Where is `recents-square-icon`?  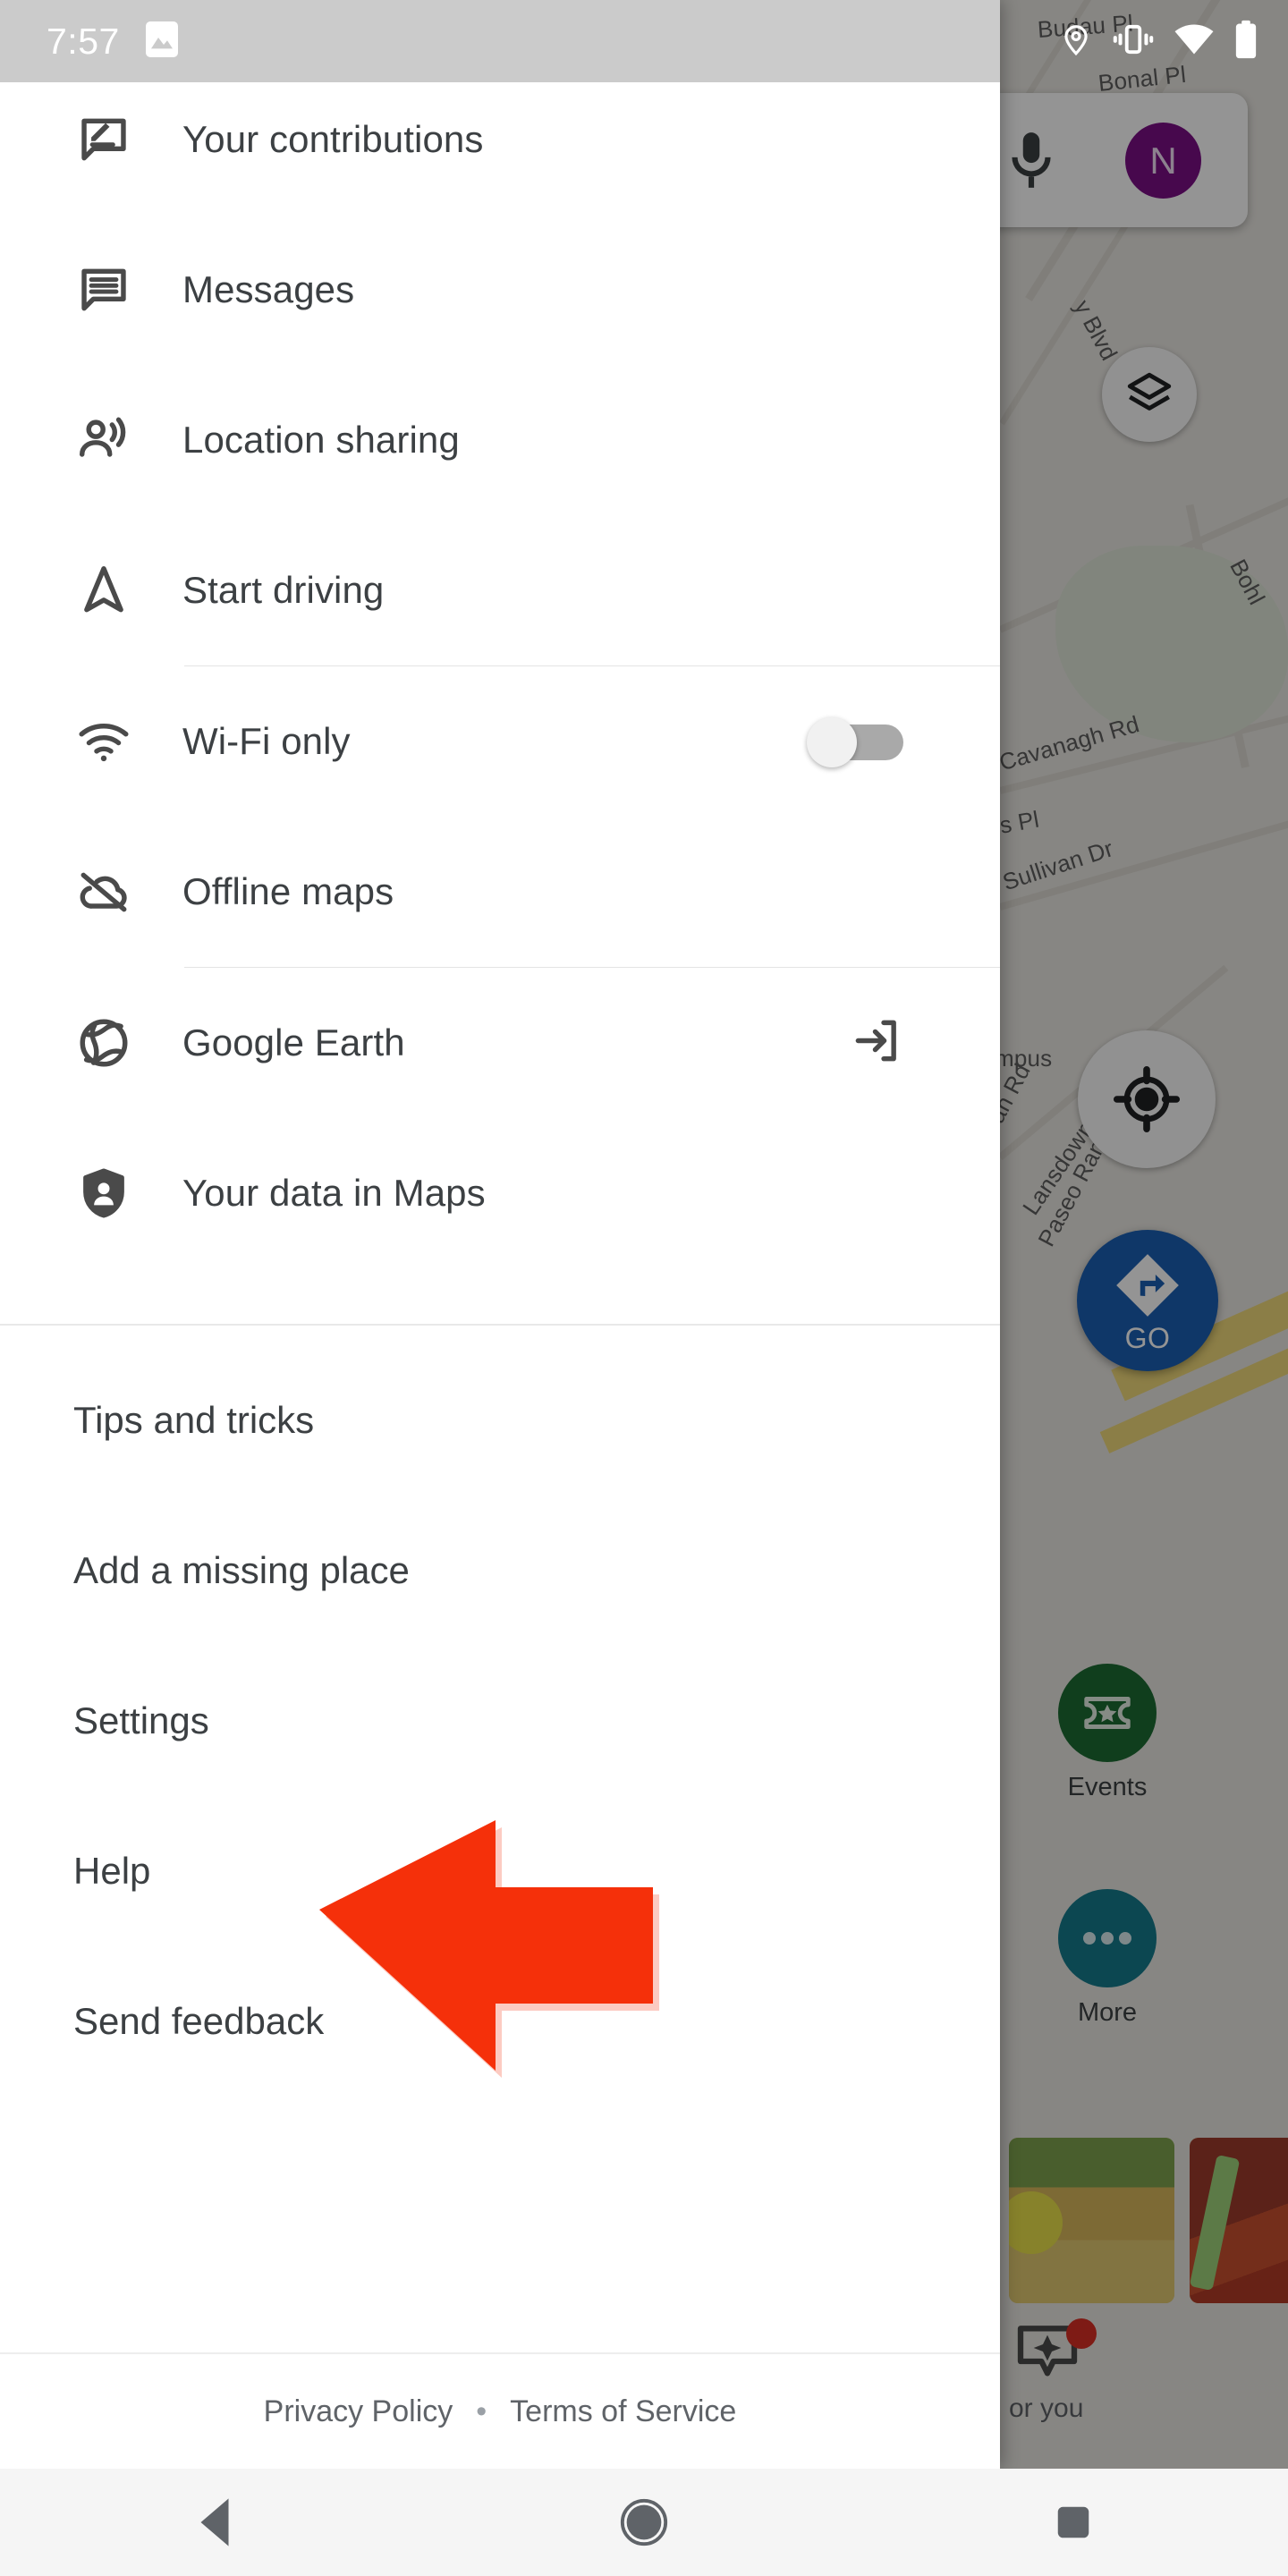 recents-square-icon is located at coordinates (1073, 2522).